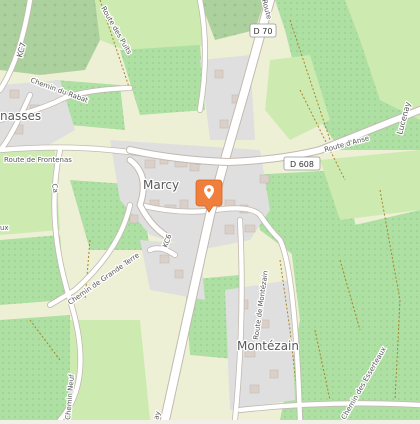  What do you see at coordinates (268, 346) in the screenshot?
I see `label-montezain: Montézain` at bounding box center [268, 346].